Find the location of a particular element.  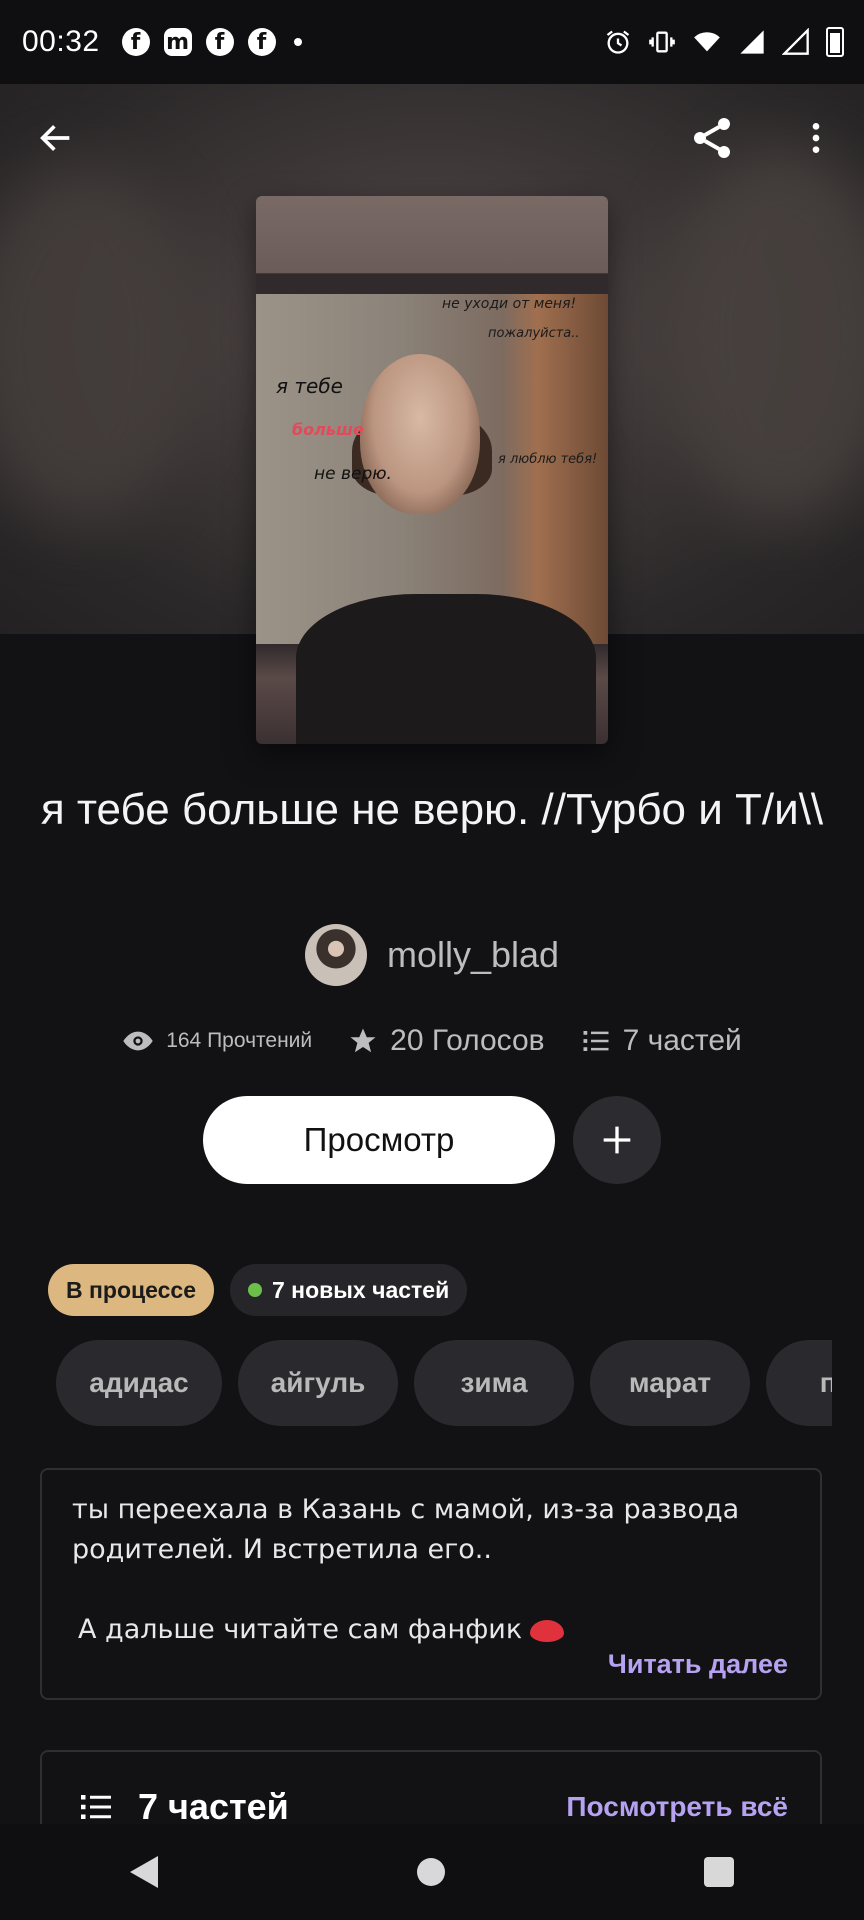

back-button is located at coordinates (56, 138).